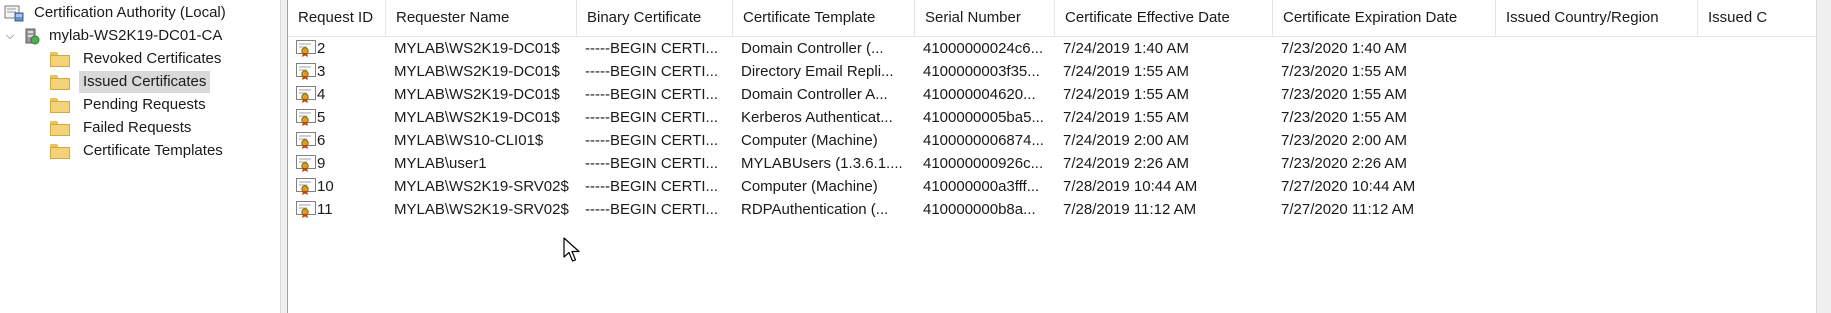 The width and height of the screenshot is (1831, 313). Describe the element at coordinates (1126, 163) in the screenshot. I see `effective-date-cell: 7/24/2019 2:26 AM` at that location.